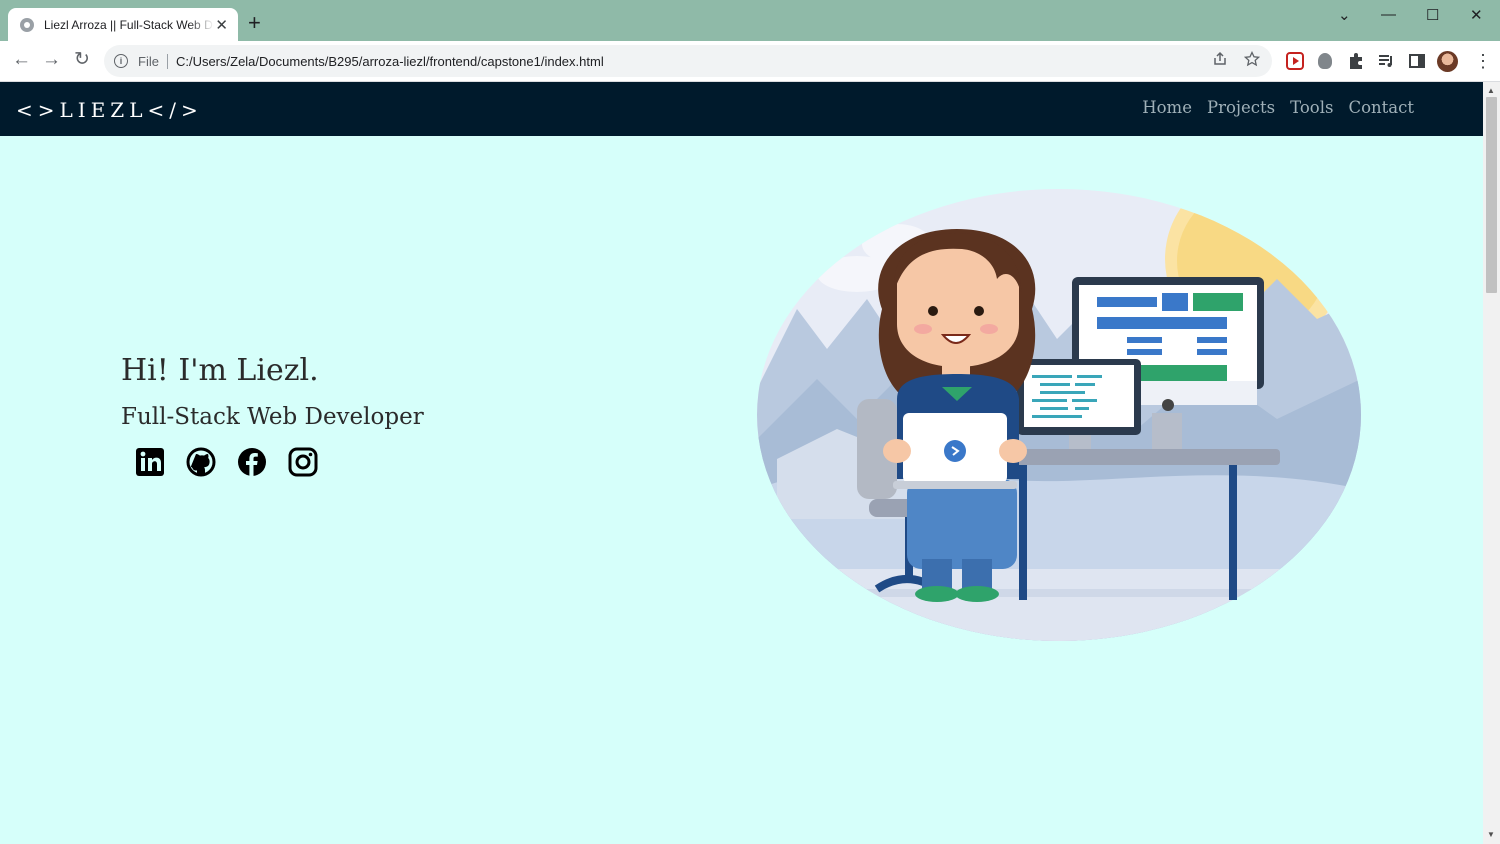  I want to click on globe-favicon-icon, so click(27, 24).